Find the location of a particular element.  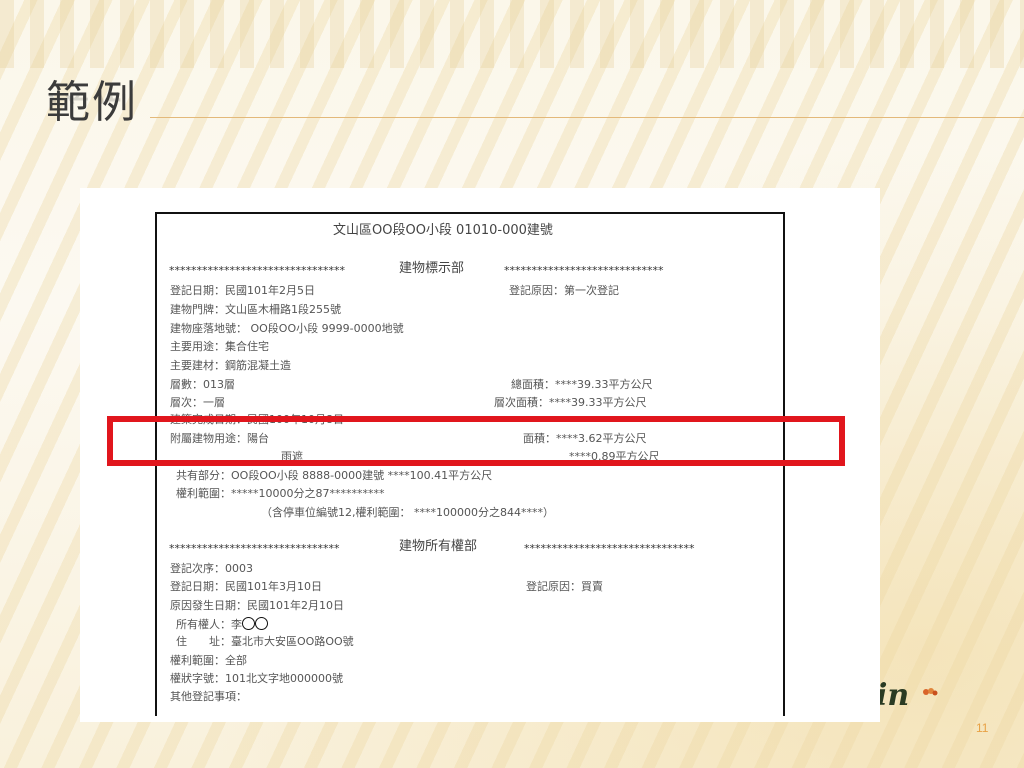

rights-scope-2: 權利範圍：全部 is located at coordinates (208, 660).